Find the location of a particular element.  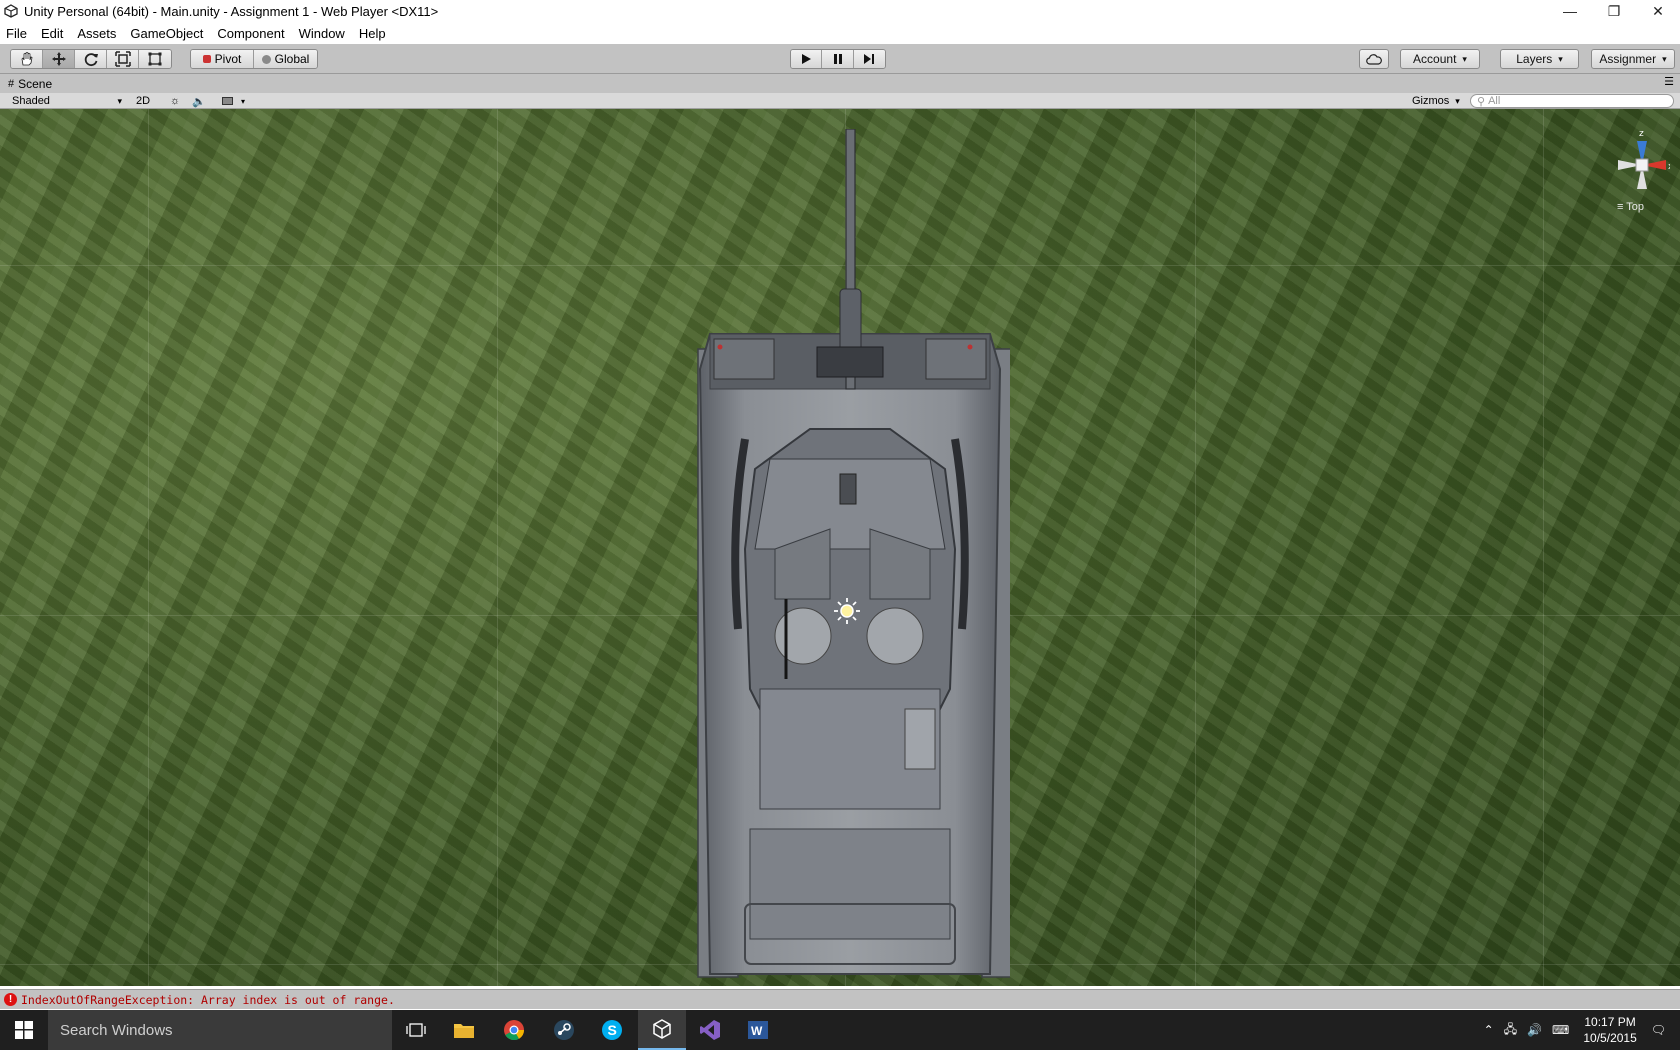

light-gizmo-icon is located at coordinates (847, 611).